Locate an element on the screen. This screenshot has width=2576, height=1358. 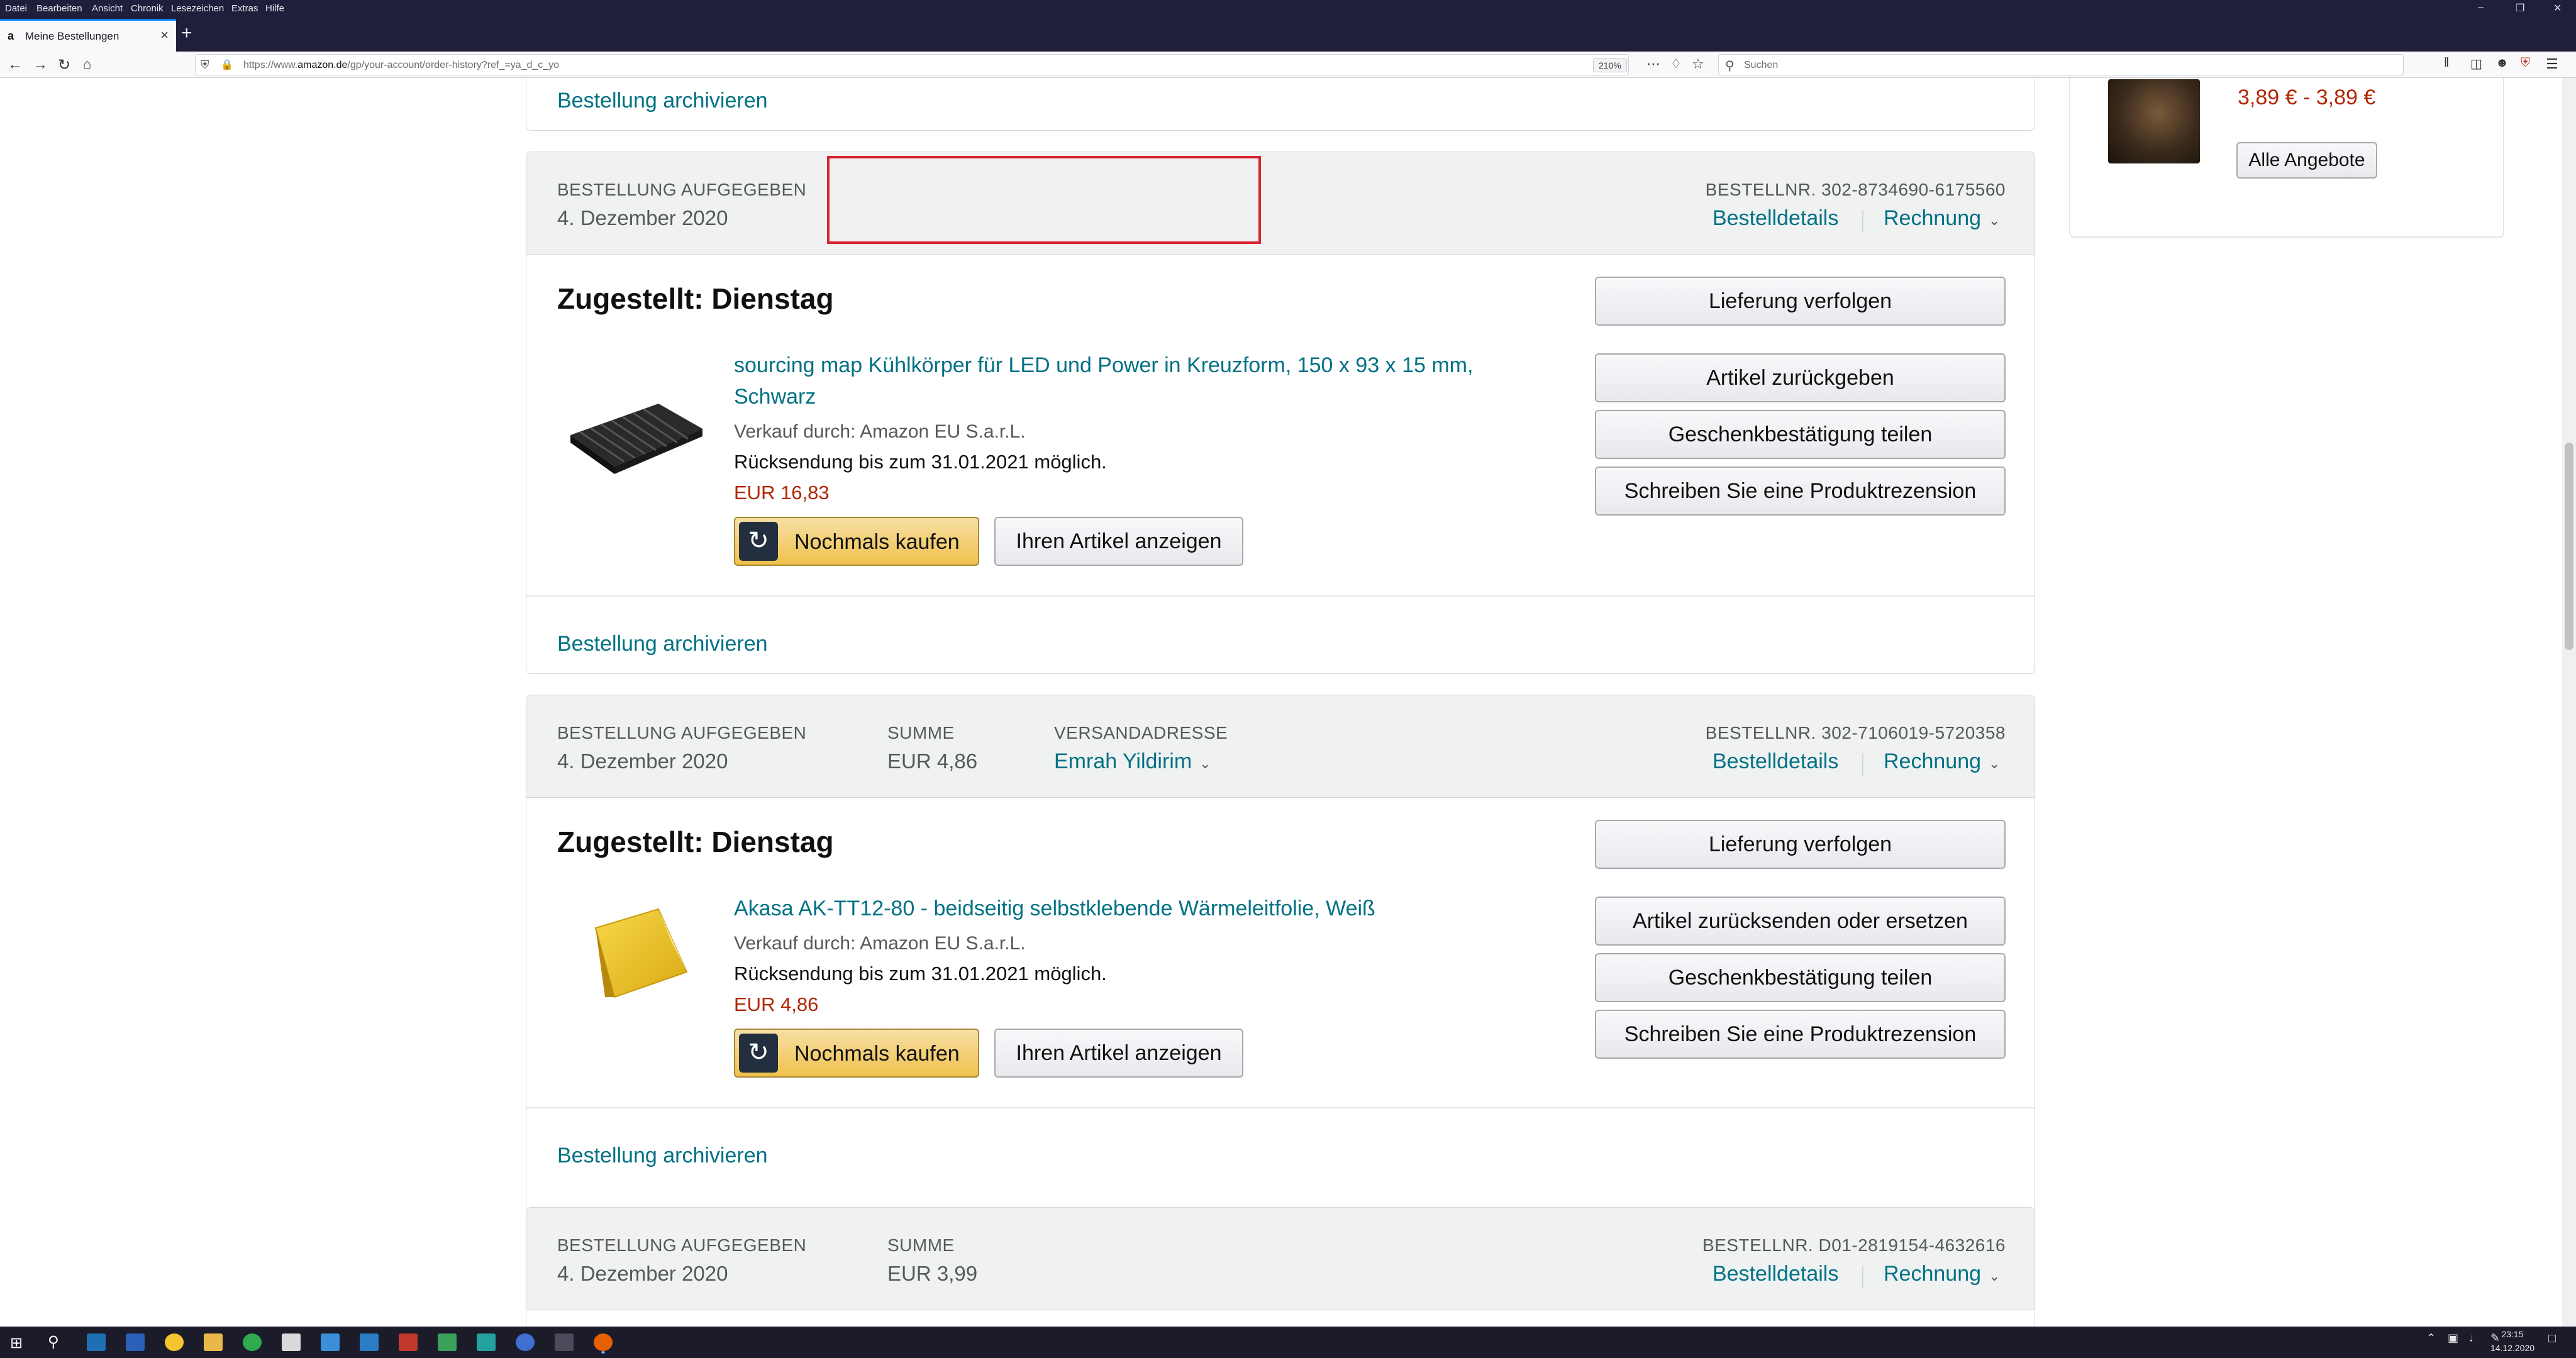
menu-datei: Datei is located at coordinates (16, 8).